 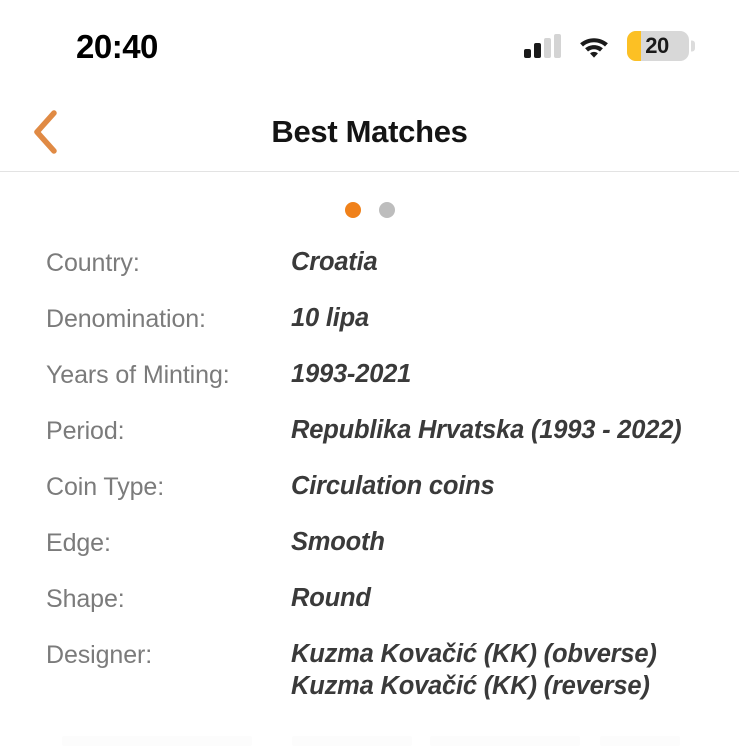 I want to click on detail-label-country: Country:, so click(x=93, y=263).